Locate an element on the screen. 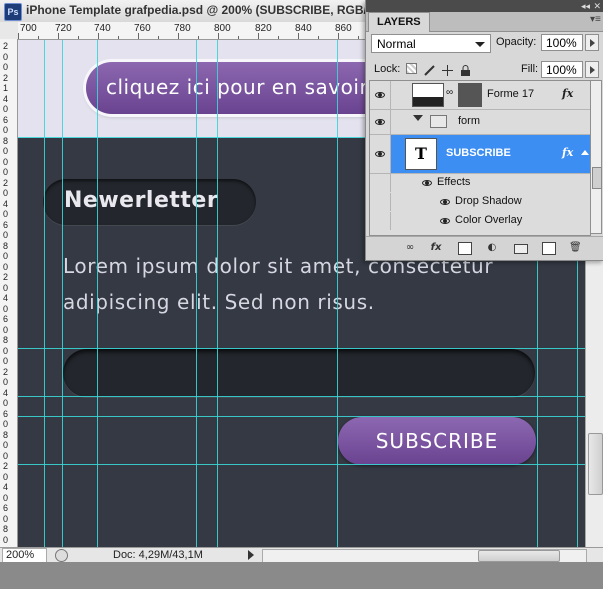 The image size is (603, 589). horizontal-scroll-thumb is located at coordinates (519, 556).